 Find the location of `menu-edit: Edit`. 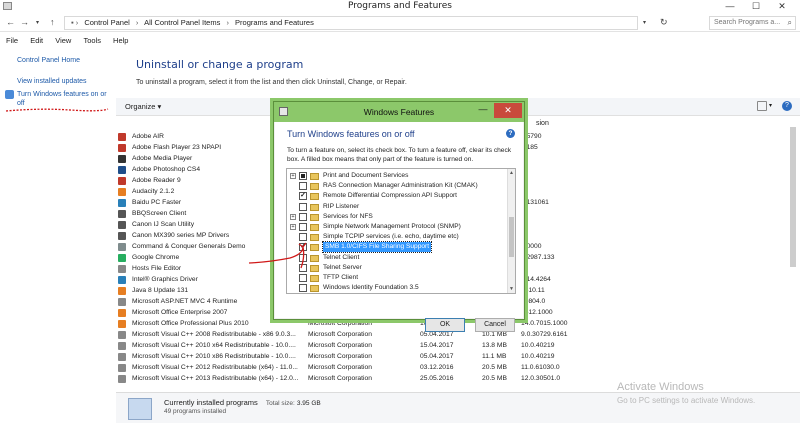

menu-edit: Edit is located at coordinates (36, 40).